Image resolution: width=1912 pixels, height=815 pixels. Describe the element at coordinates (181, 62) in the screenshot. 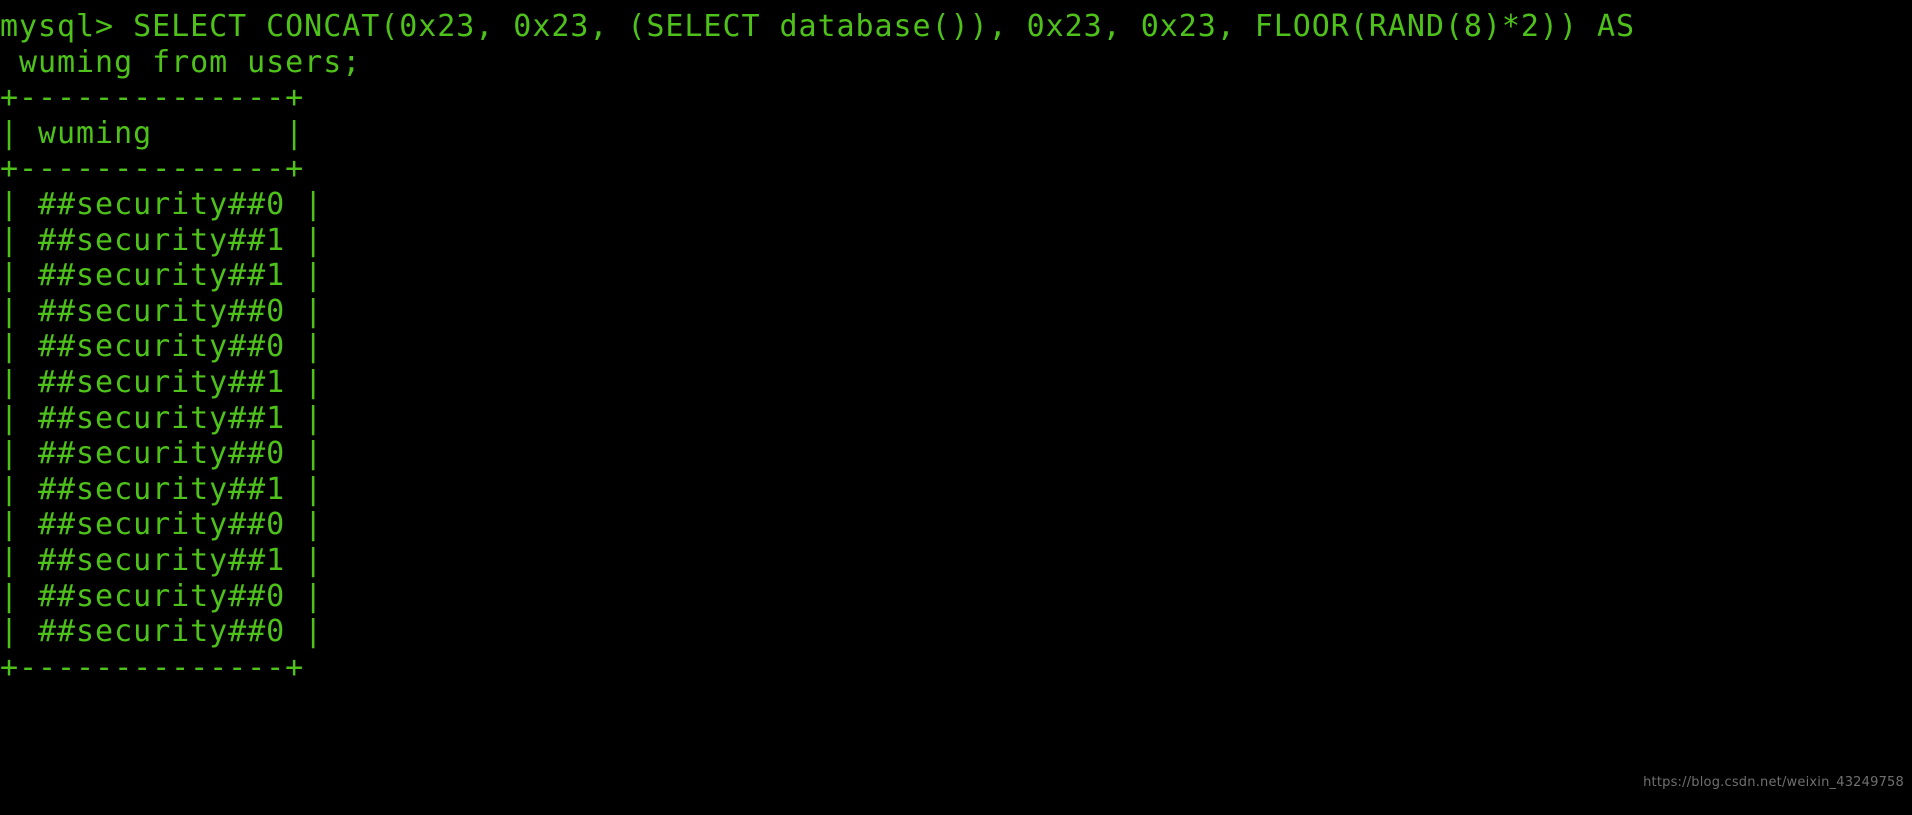

I see `terminal-line: wuming from users;` at that location.